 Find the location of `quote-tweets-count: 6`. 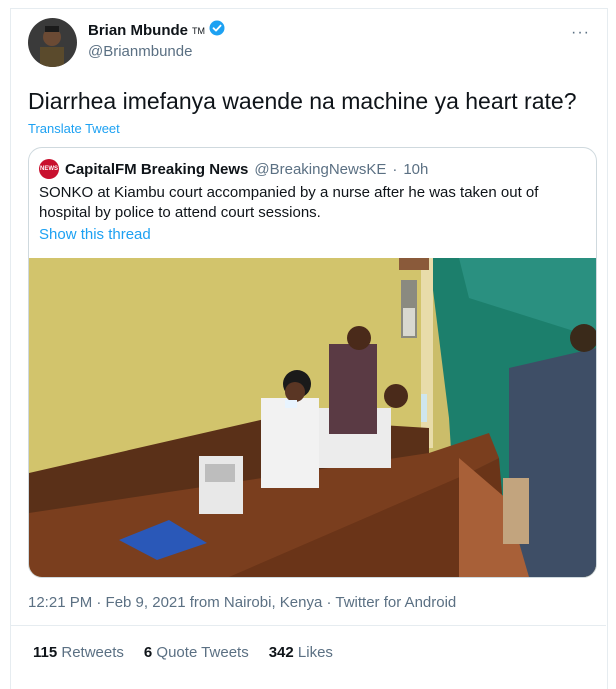

quote-tweets-count: 6 is located at coordinates (148, 652).